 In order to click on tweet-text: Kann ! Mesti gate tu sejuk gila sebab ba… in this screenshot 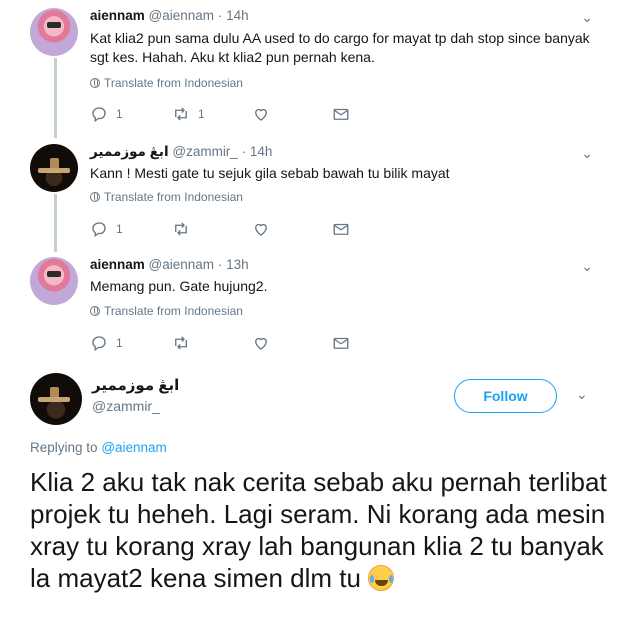, I will do `click(270, 173)`.